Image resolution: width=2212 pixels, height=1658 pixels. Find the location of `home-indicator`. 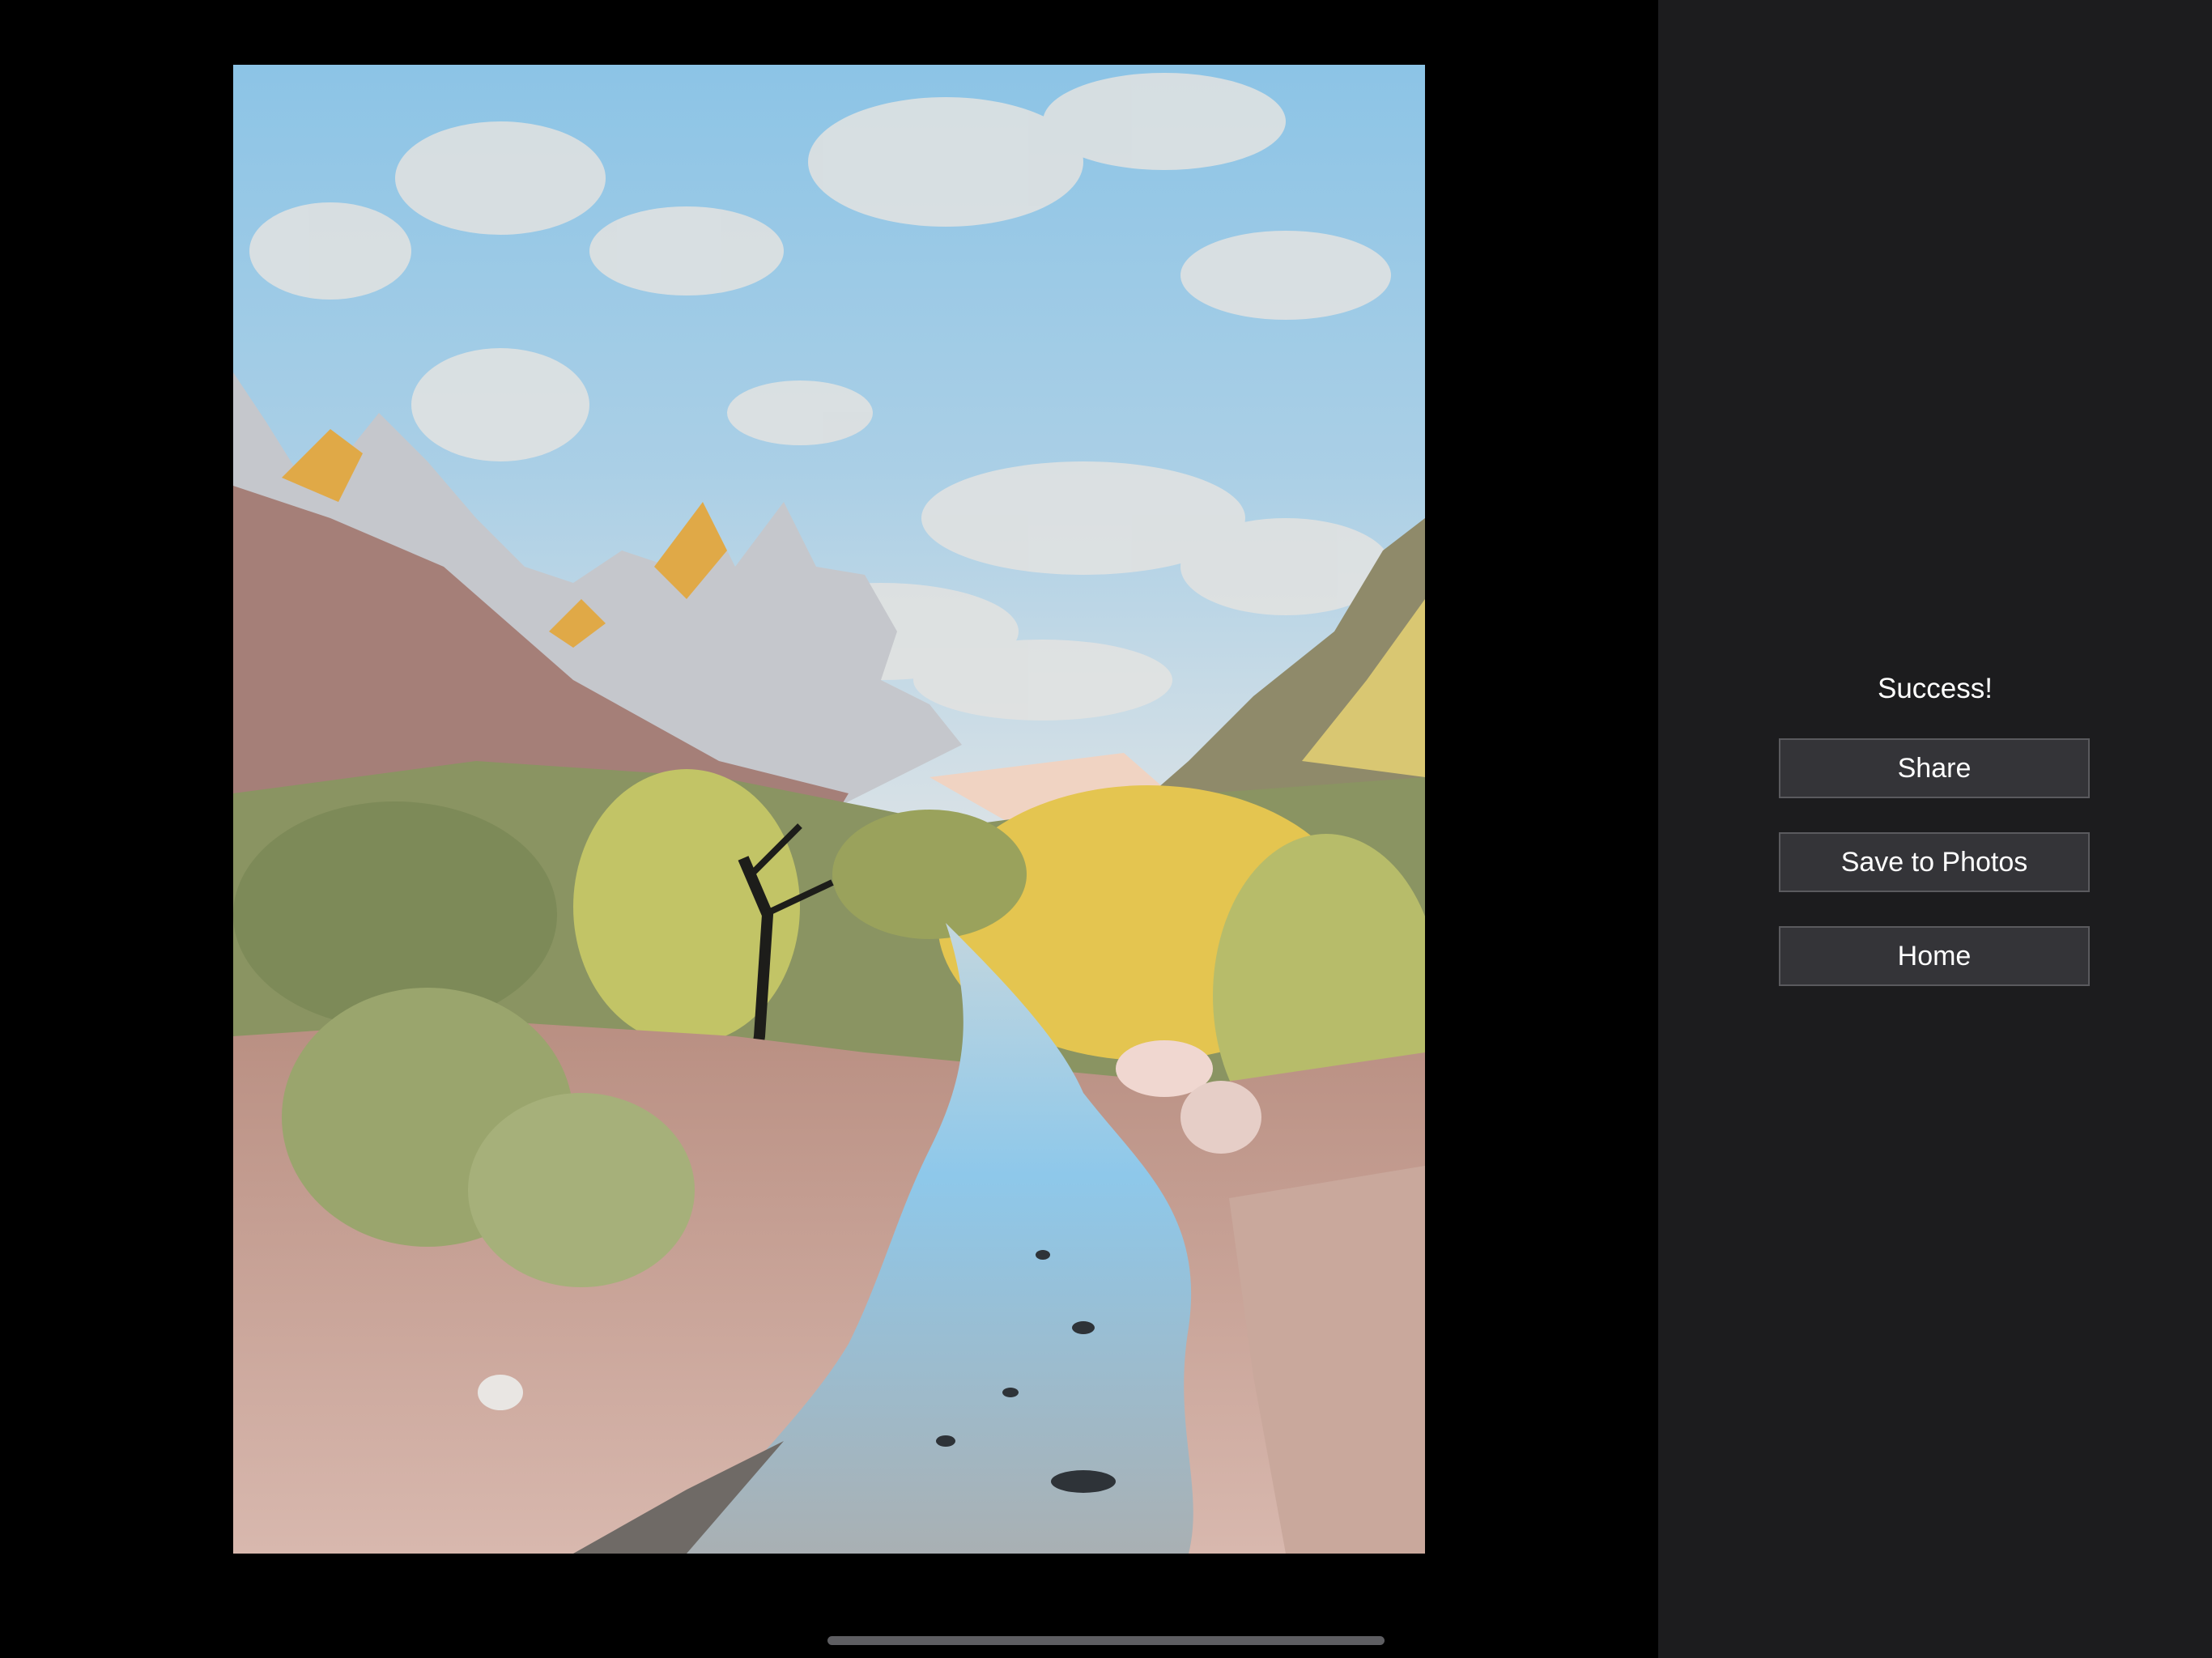

home-indicator is located at coordinates (1106, 1640).